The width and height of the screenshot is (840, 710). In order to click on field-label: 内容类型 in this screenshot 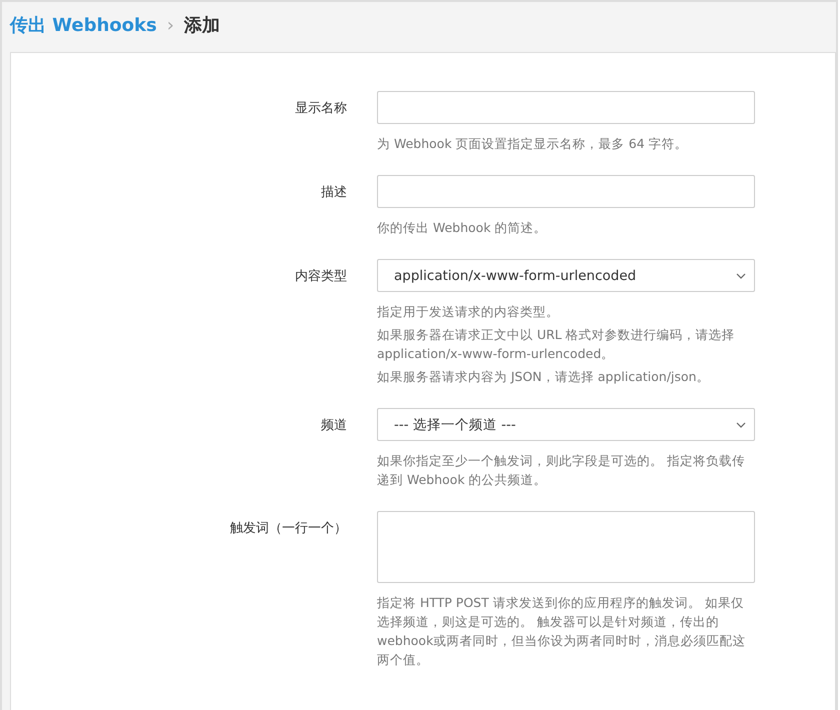, I will do `click(320, 277)`.